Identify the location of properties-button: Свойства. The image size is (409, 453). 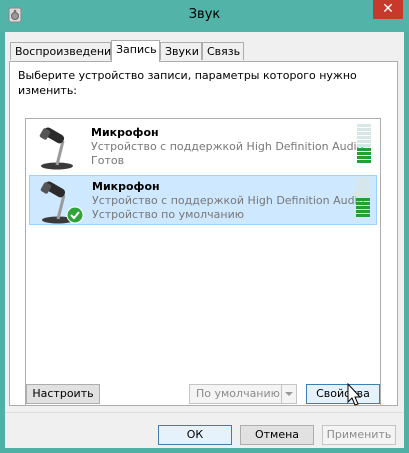
(343, 394).